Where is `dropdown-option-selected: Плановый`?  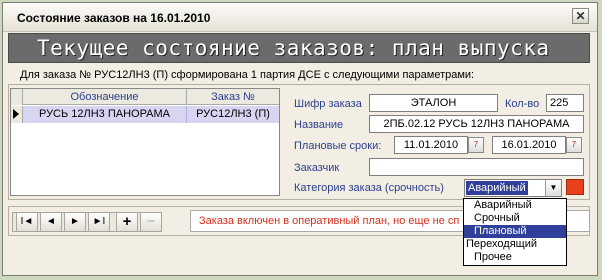 dropdown-option-selected: Плановый is located at coordinates (515, 231).